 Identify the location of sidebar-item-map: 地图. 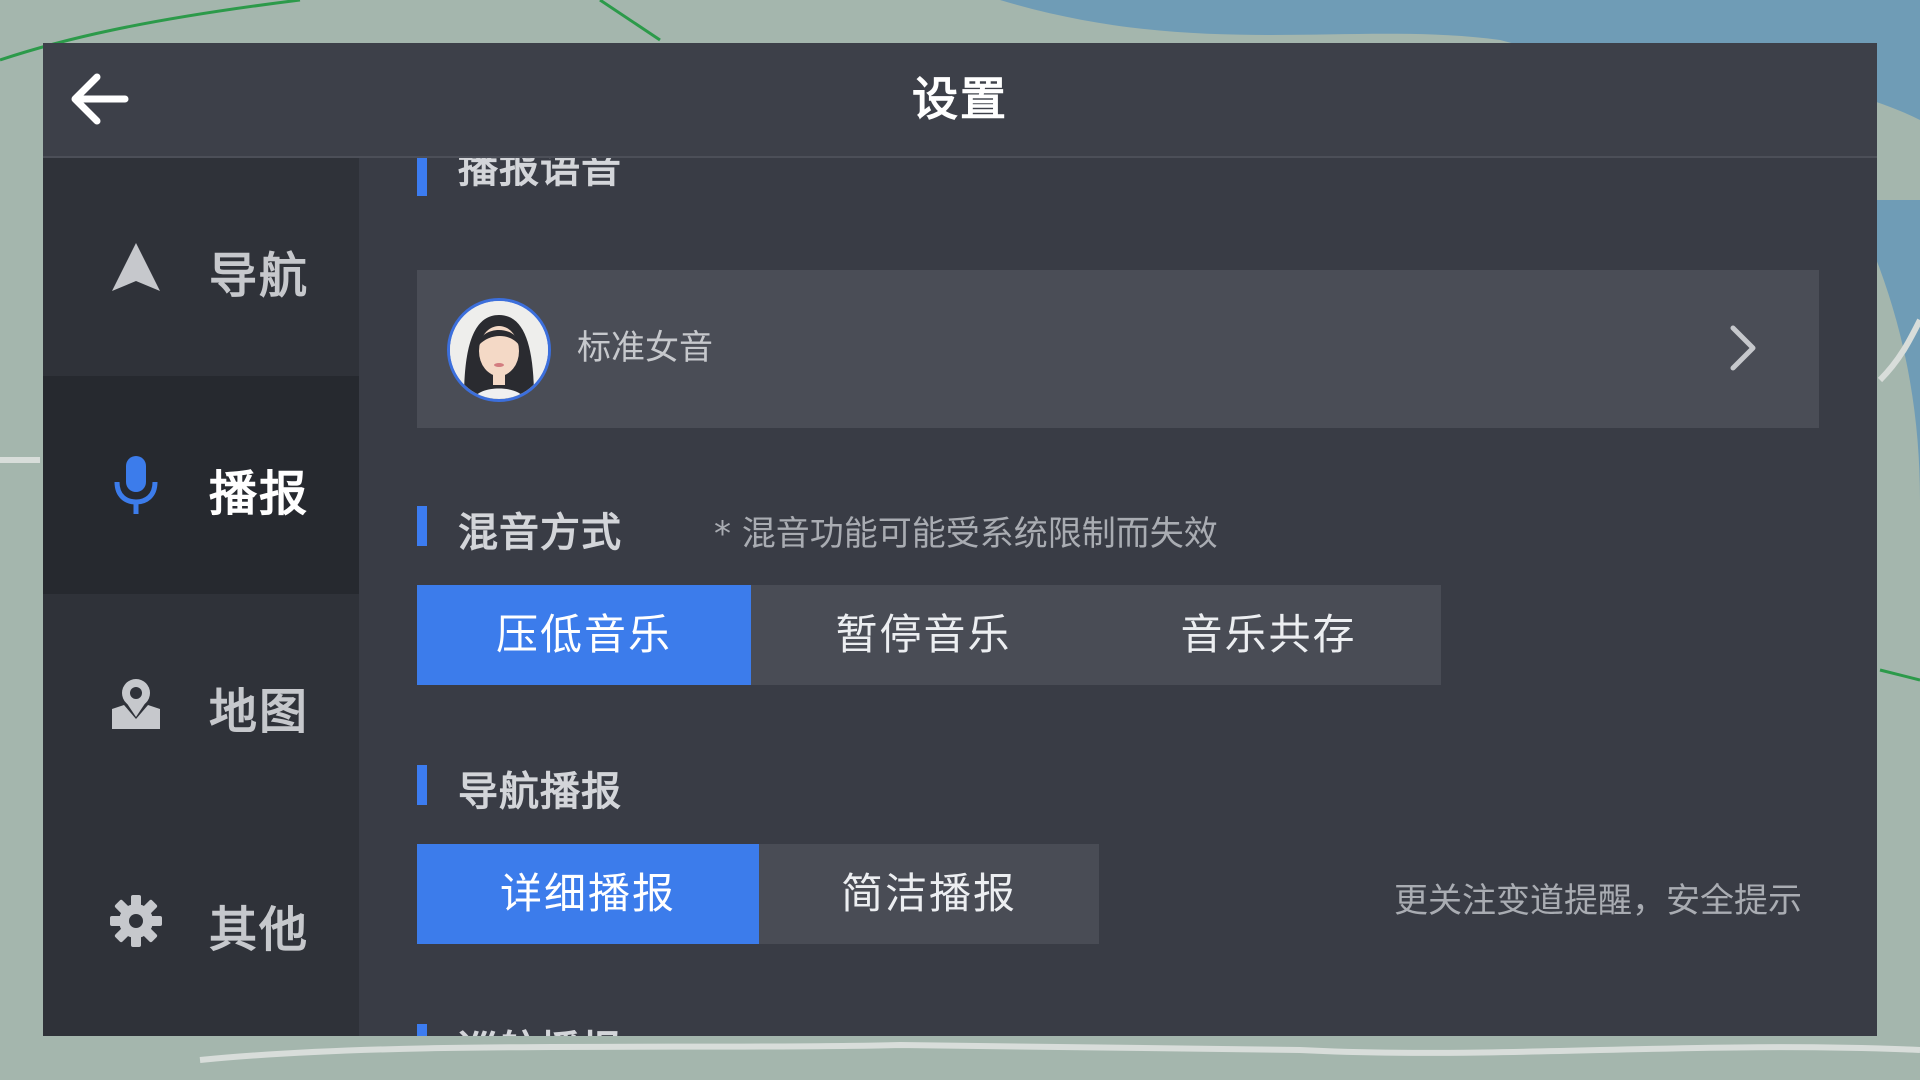
(201, 703).